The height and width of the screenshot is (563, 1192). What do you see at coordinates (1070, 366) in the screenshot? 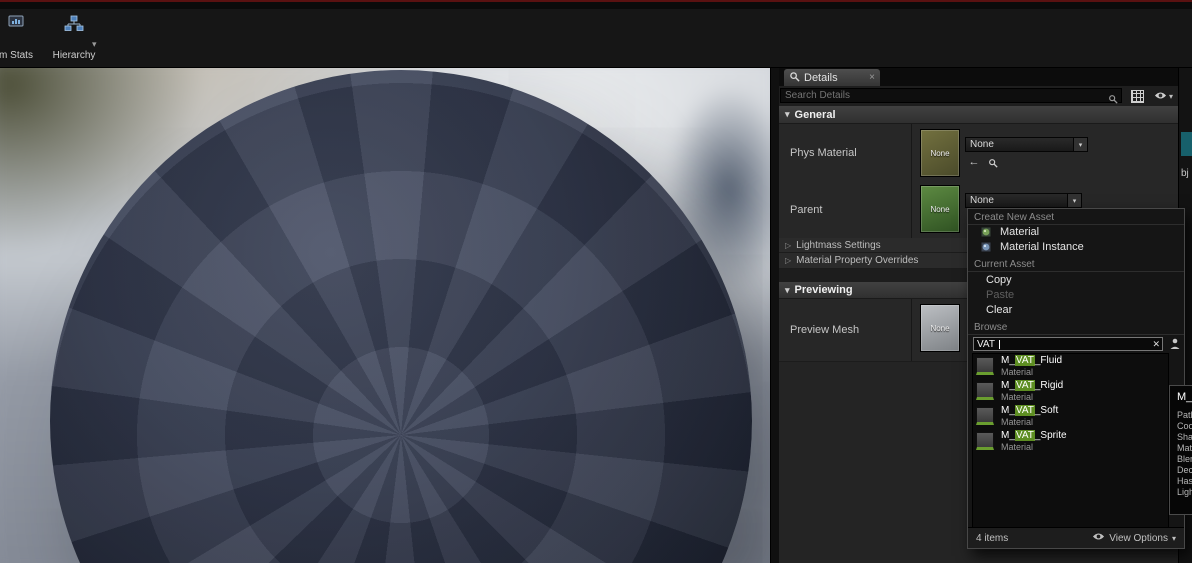
I see `asset-row-m-vat-fluid: M_VAT_Fluid Material` at bounding box center [1070, 366].